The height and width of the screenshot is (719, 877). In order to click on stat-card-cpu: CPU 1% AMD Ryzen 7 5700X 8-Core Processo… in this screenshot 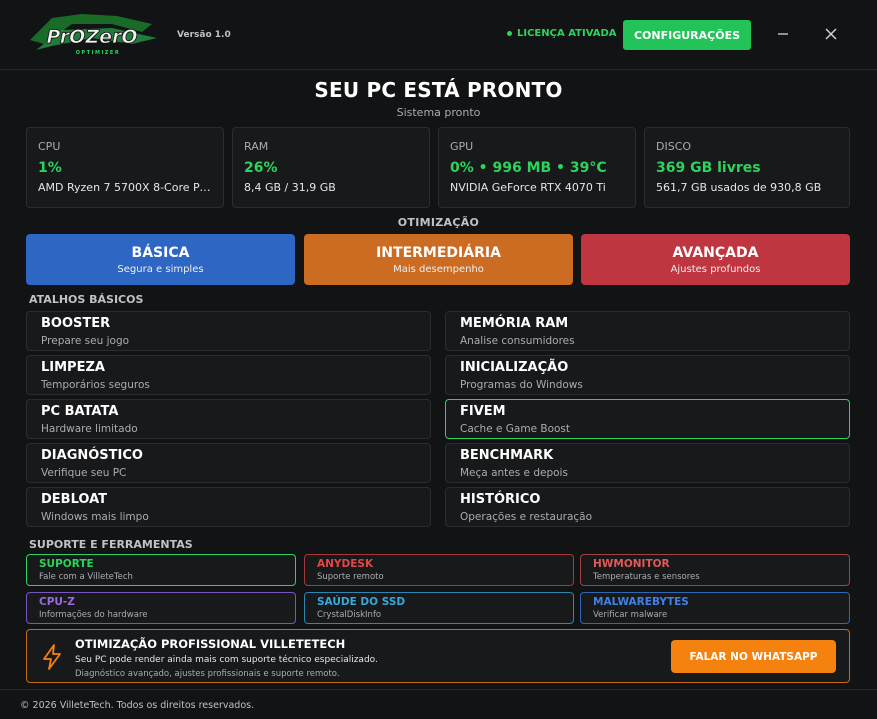, I will do `click(125, 167)`.